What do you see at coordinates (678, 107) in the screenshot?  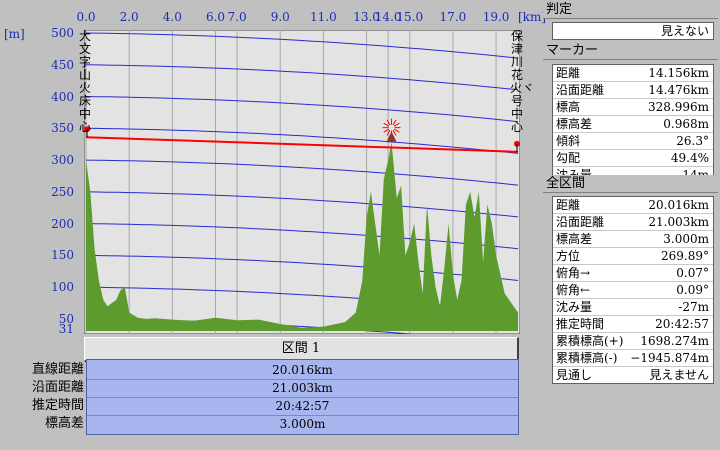 I see `marker-stat-value: 328.996m` at bounding box center [678, 107].